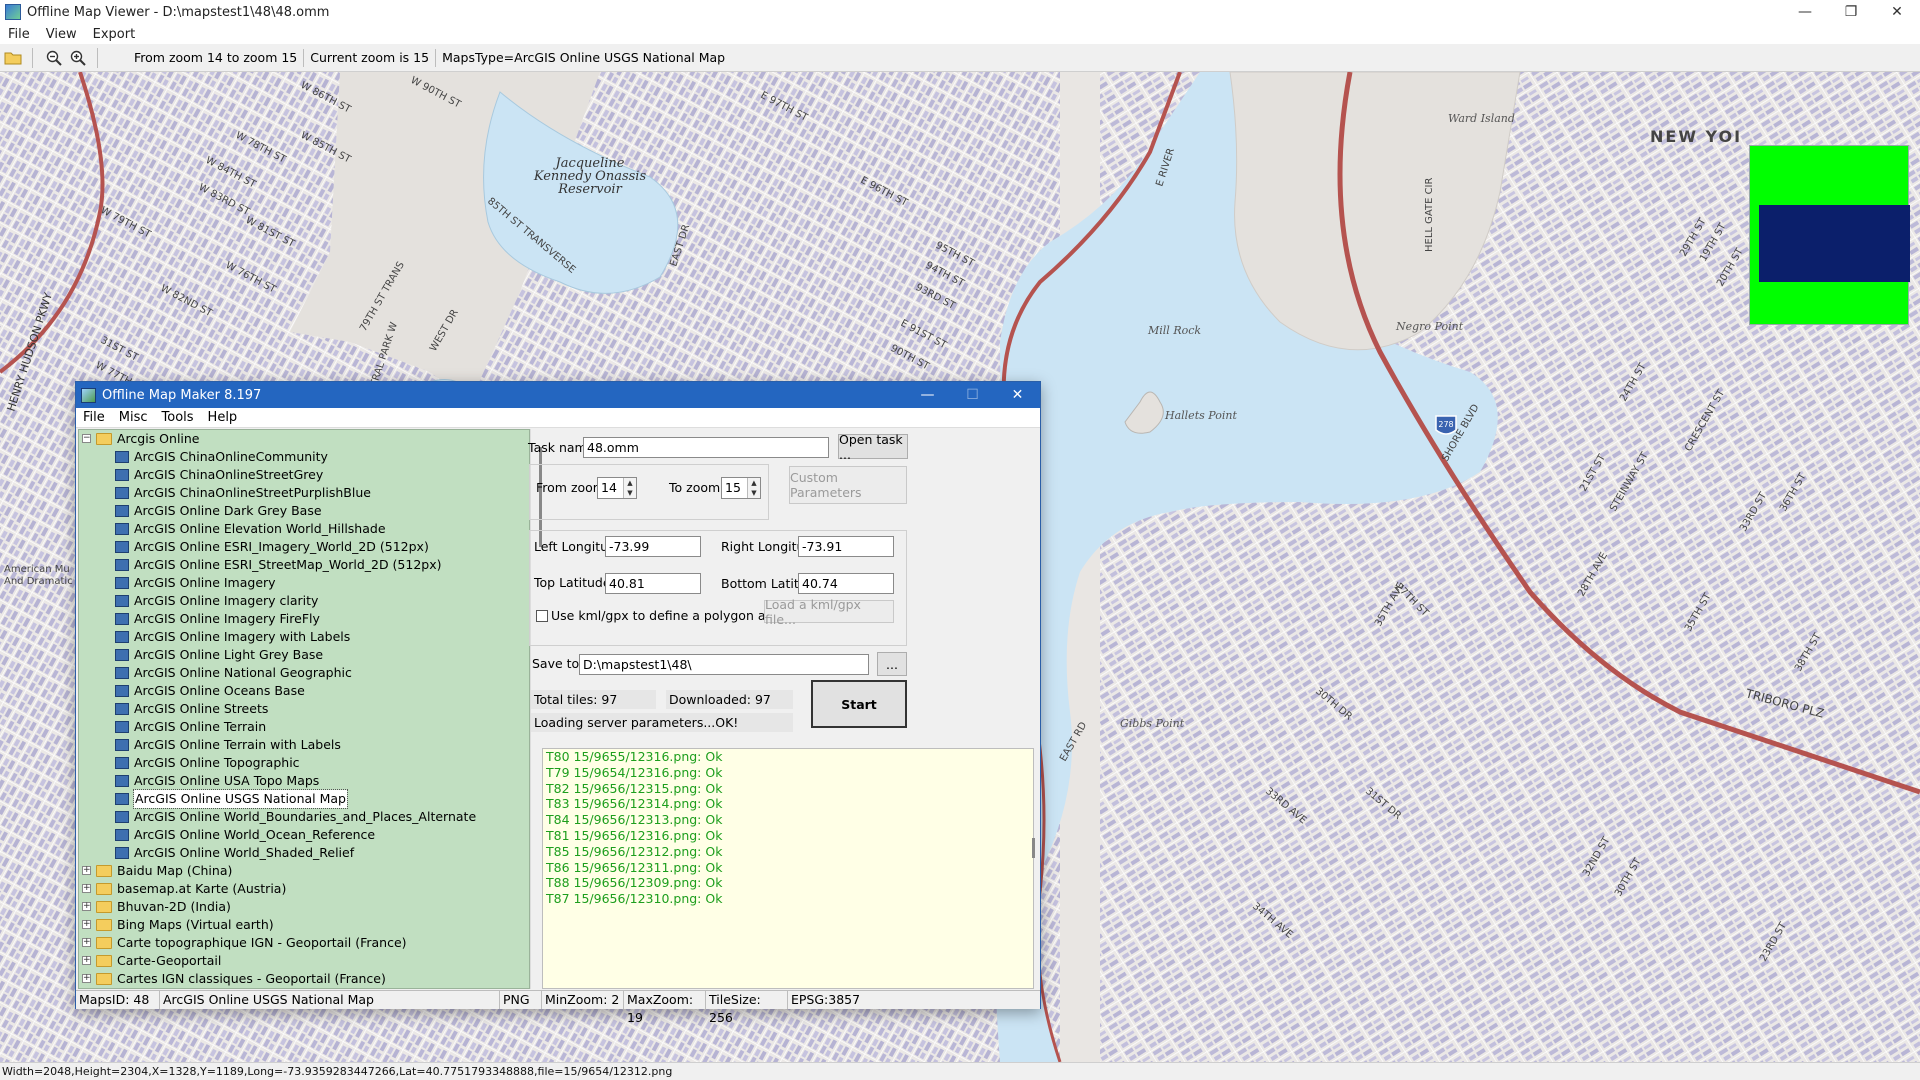  I want to click on maps-type-text: MapsType=ArcGIS Online USGS National Map, so click(584, 57).